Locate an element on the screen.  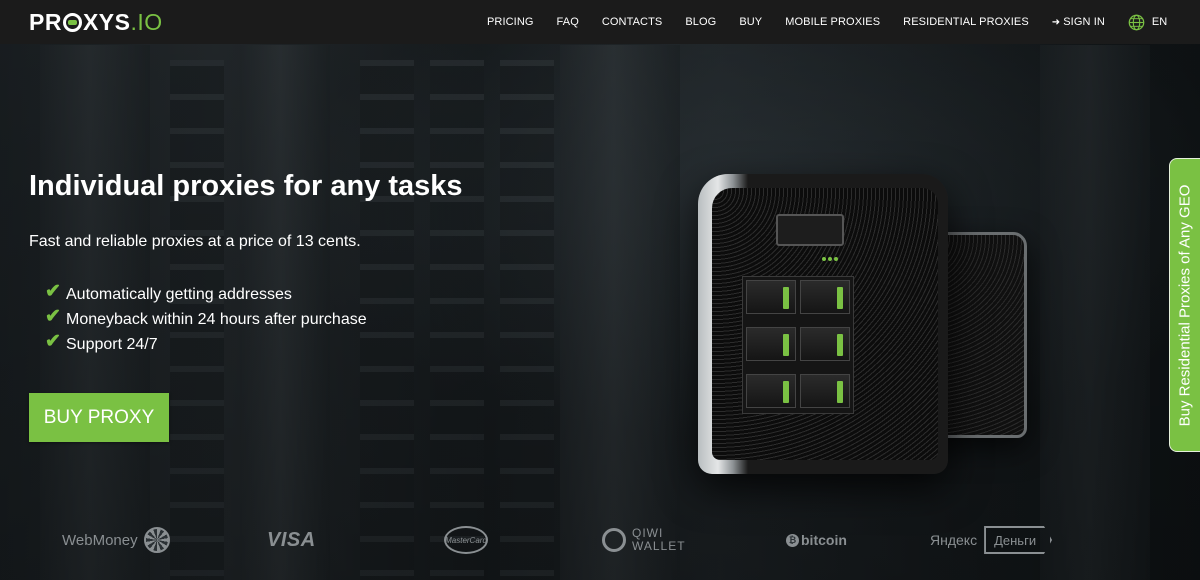
visa-text: VISA is located at coordinates (291, 539).